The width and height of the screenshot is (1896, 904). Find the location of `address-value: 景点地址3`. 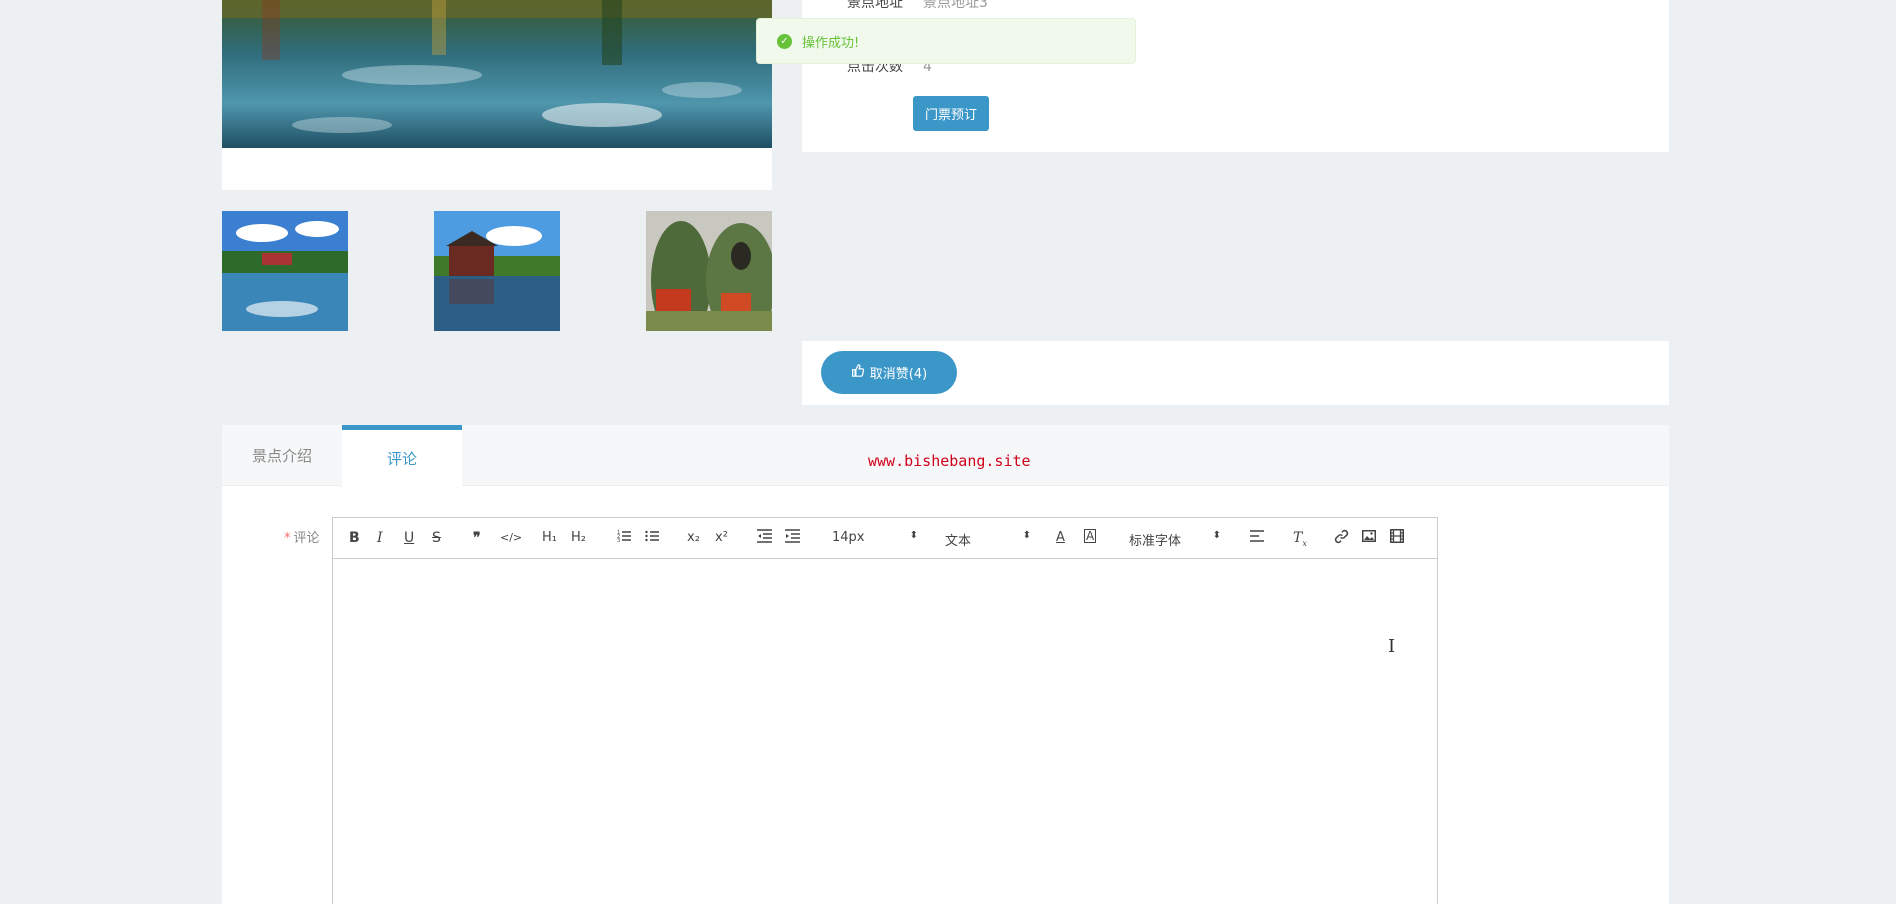

address-value: 景点地址3 is located at coordinates (955, 5).